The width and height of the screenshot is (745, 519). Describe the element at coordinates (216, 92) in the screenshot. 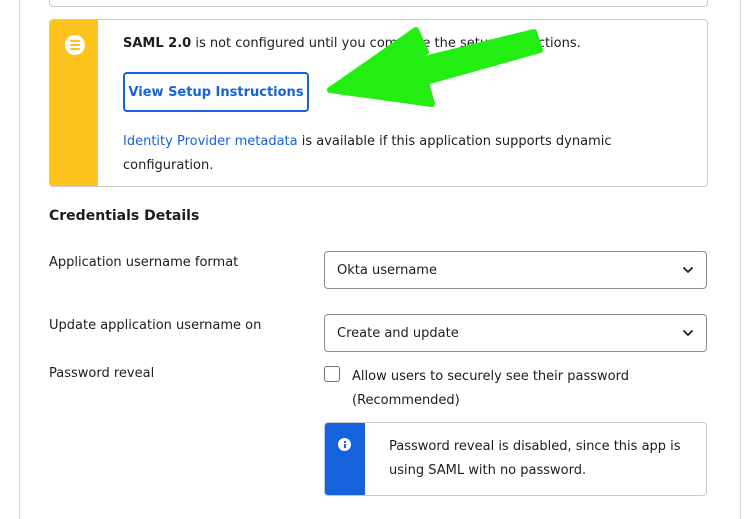

I see `view-setup-instructions-button: View Setup Instructions` at that location.